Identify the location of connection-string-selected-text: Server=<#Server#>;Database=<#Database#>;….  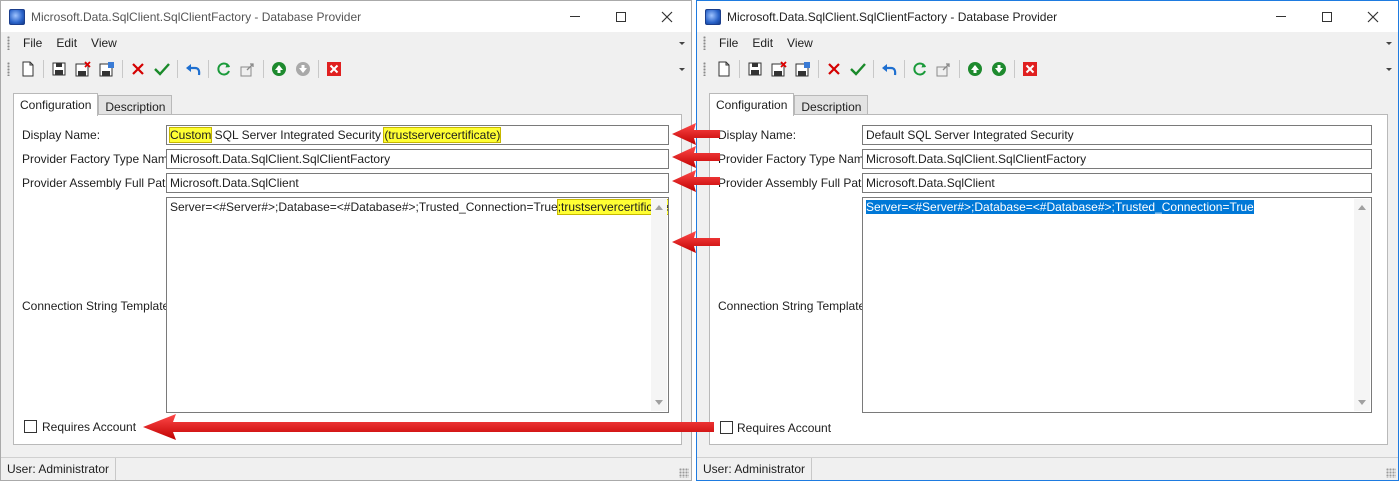
(1060, 207).